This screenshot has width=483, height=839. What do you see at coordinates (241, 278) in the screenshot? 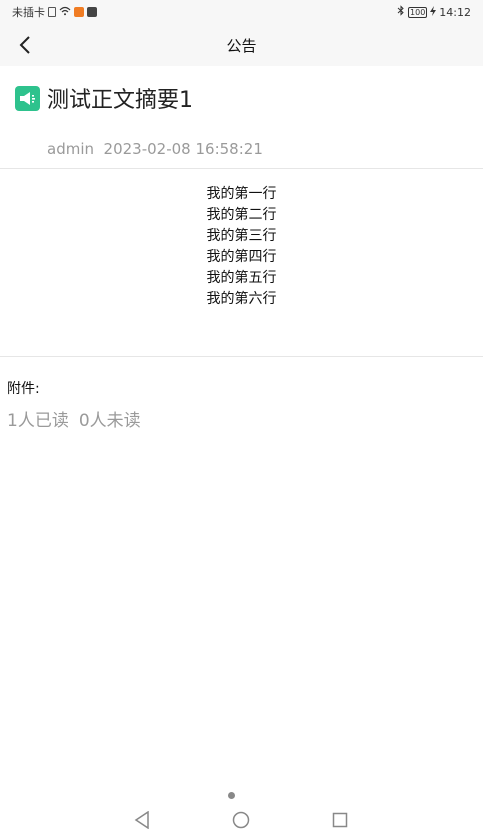
I see `body-line: 我的第五行` at bounding box center [241, 278].